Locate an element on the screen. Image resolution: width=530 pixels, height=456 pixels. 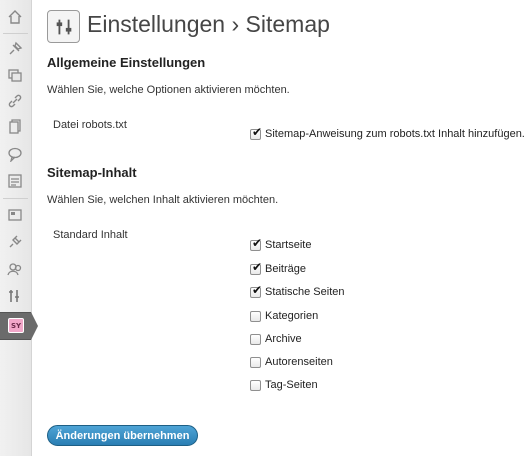
autorenseiten-checkbox is located at coordinates (255, 362).